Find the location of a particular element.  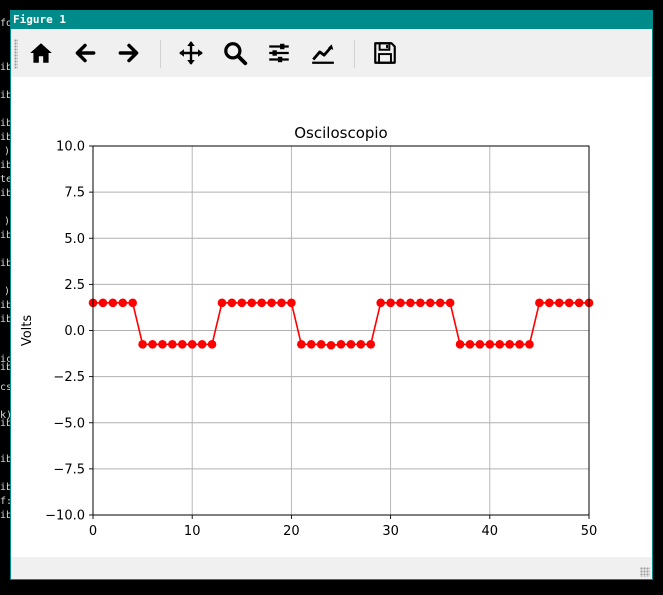

series-line is located at coordinates (341, 324).